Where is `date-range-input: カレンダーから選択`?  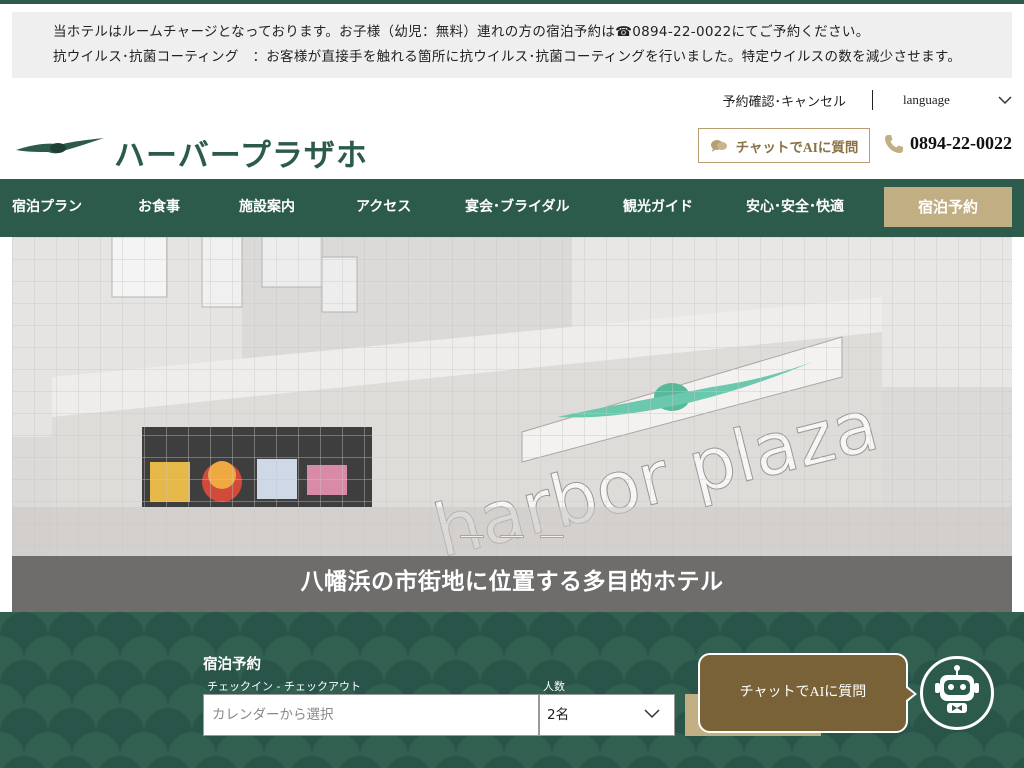 date-range-input: カレンダーから選択 is located at coordinates (371, 715).